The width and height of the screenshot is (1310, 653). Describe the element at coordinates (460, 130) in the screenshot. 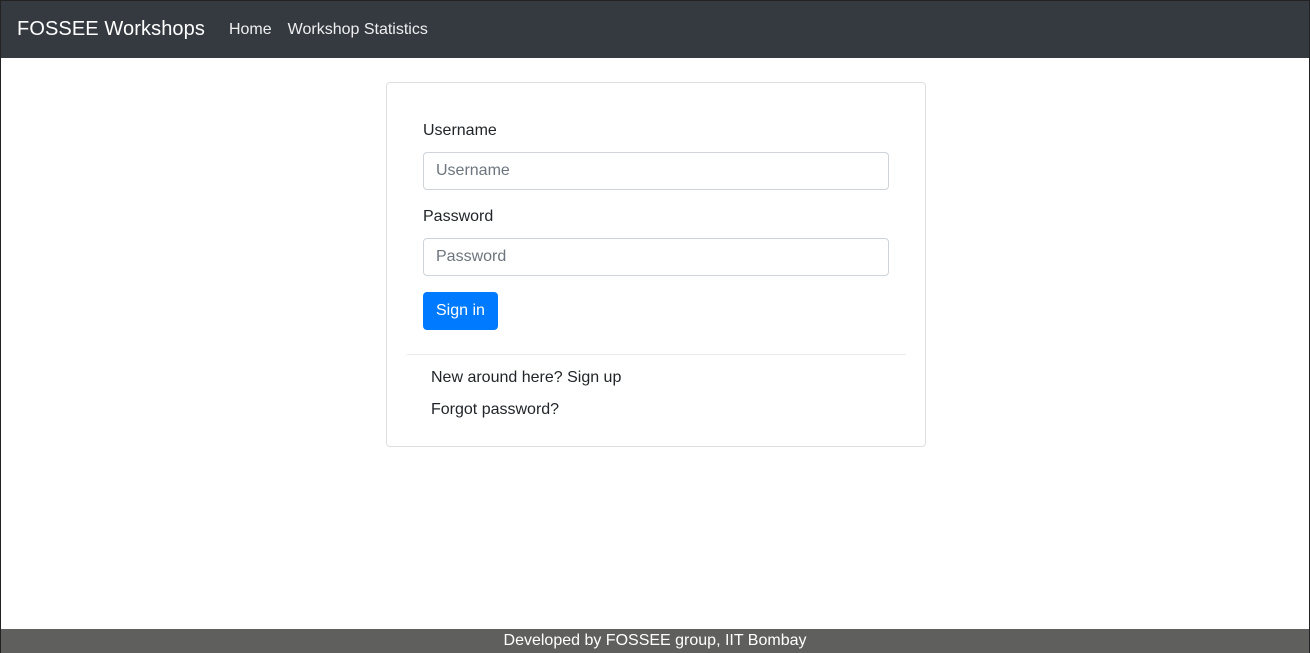

I see `username-label: Username` at that location.